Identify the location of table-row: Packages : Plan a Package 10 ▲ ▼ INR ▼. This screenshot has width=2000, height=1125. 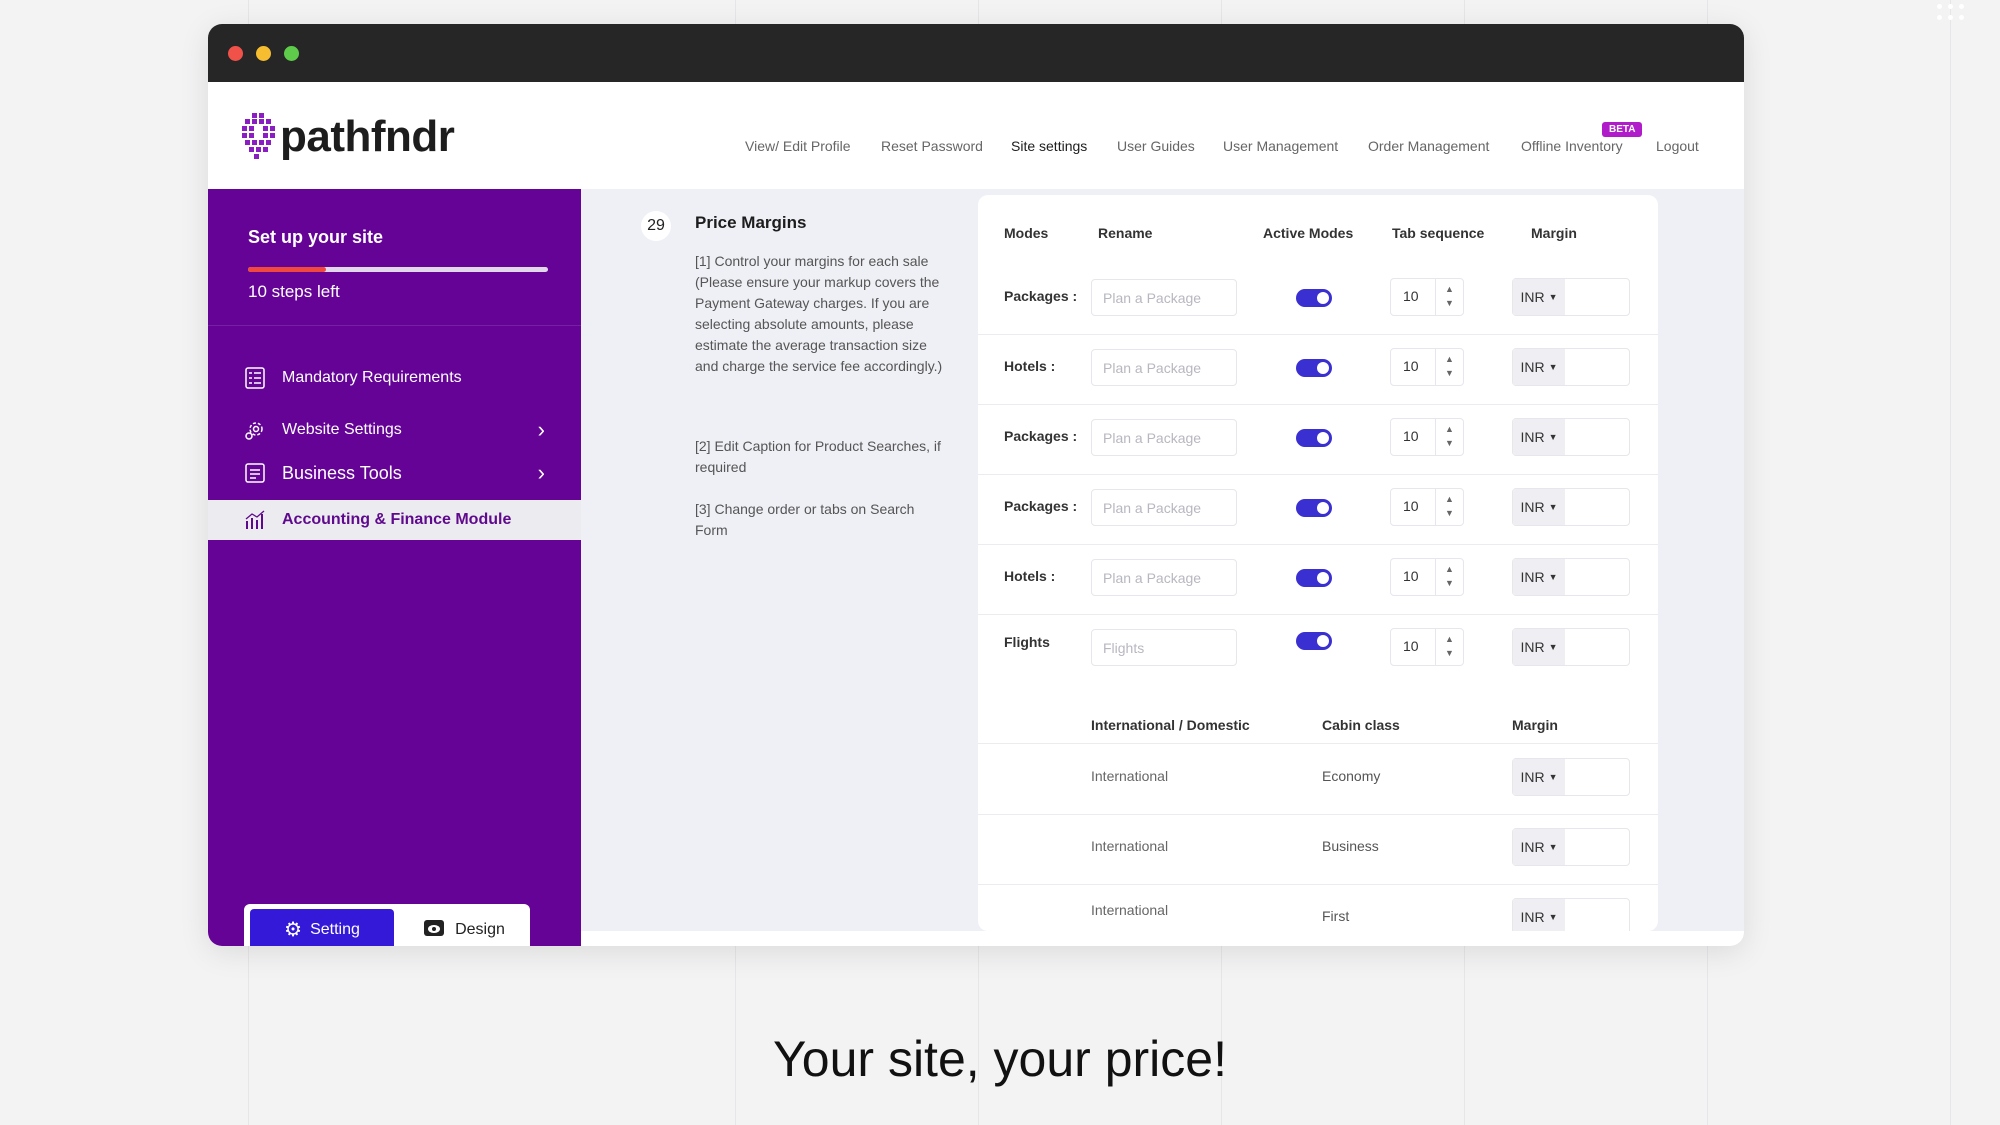
(1318, 509).